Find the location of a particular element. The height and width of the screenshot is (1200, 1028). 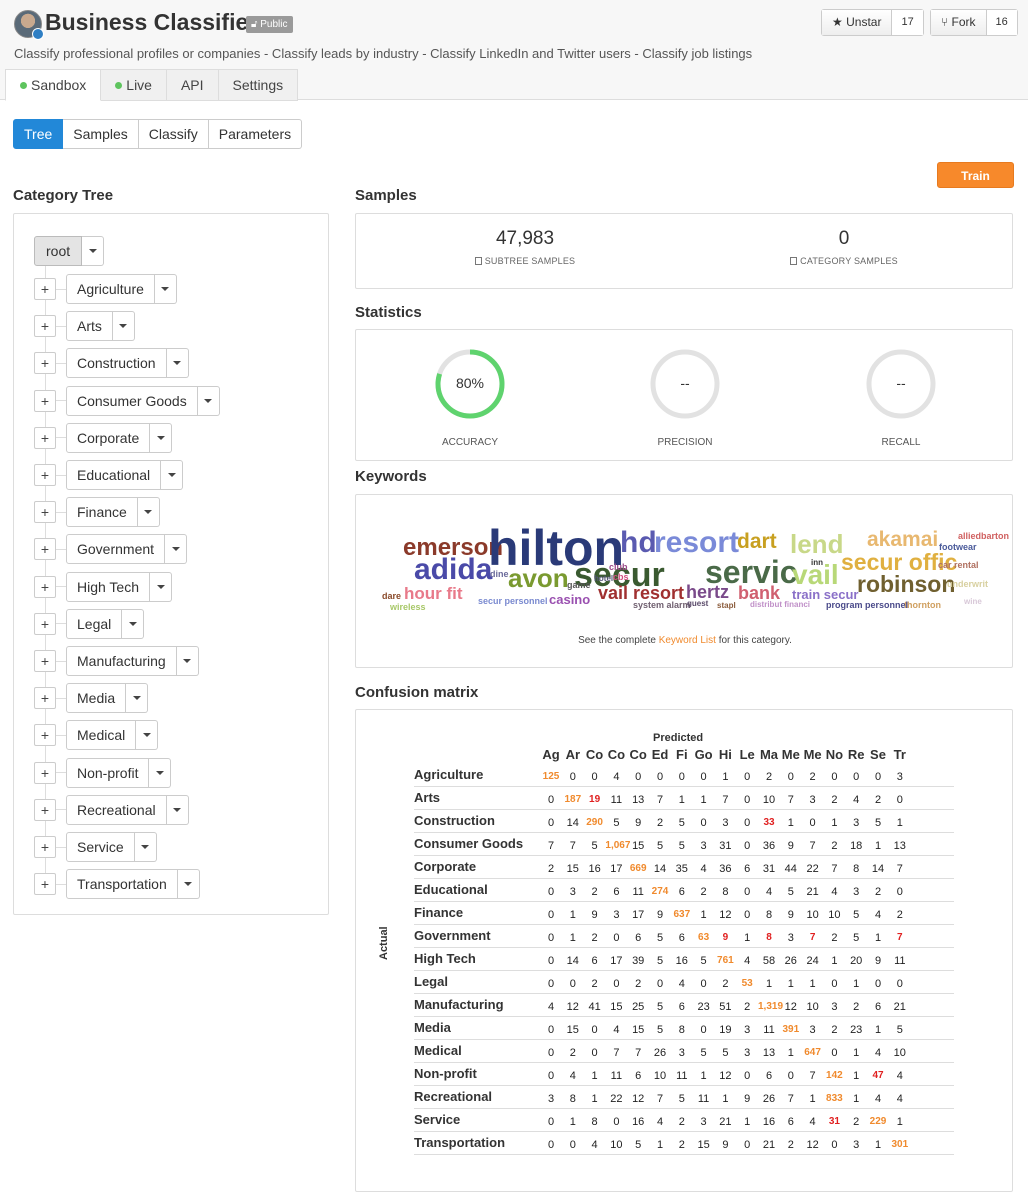

category-button-consumer-goods: Consumer Goods is located at coordinates (132, 400).